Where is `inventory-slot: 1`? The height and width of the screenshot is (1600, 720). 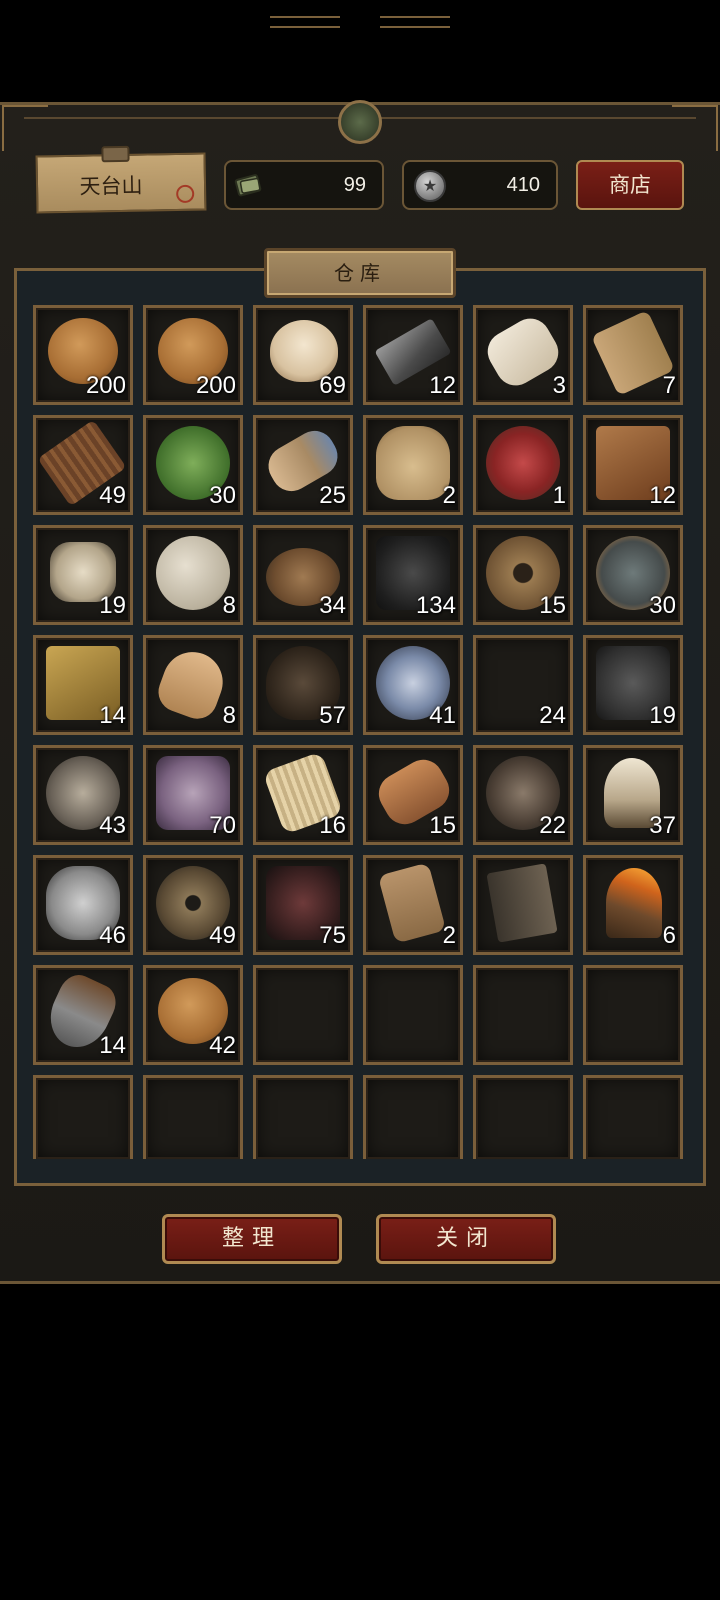 inventory-slot: 1 is located at coordinates (523, 465).